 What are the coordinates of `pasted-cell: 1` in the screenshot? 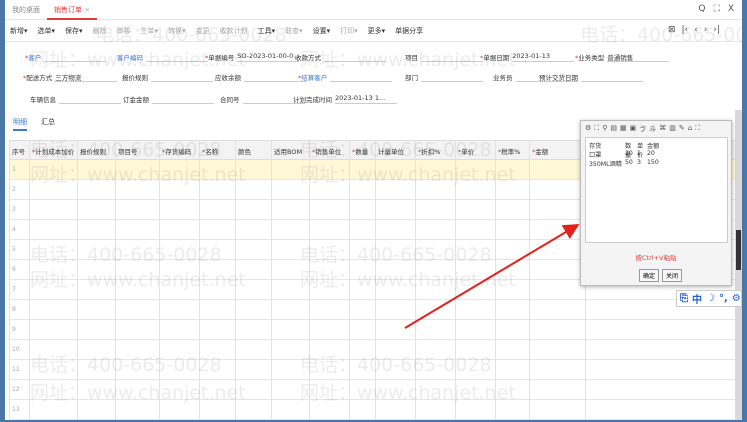 It's located at (639, 153).